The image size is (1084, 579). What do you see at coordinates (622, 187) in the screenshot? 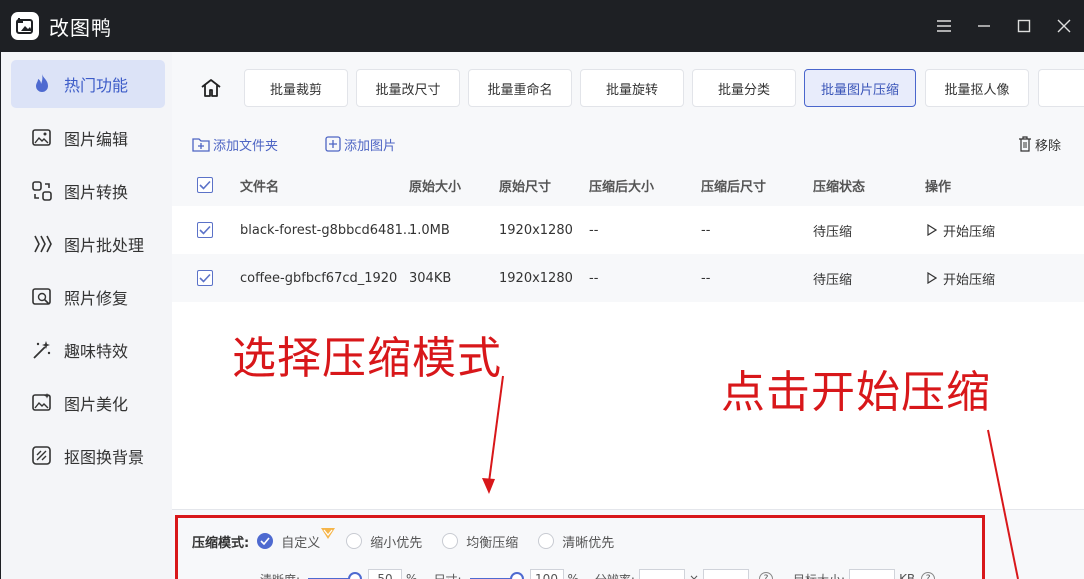
I see `header-compressed-size: 压缩后大小` at bounding box center [622, 187].